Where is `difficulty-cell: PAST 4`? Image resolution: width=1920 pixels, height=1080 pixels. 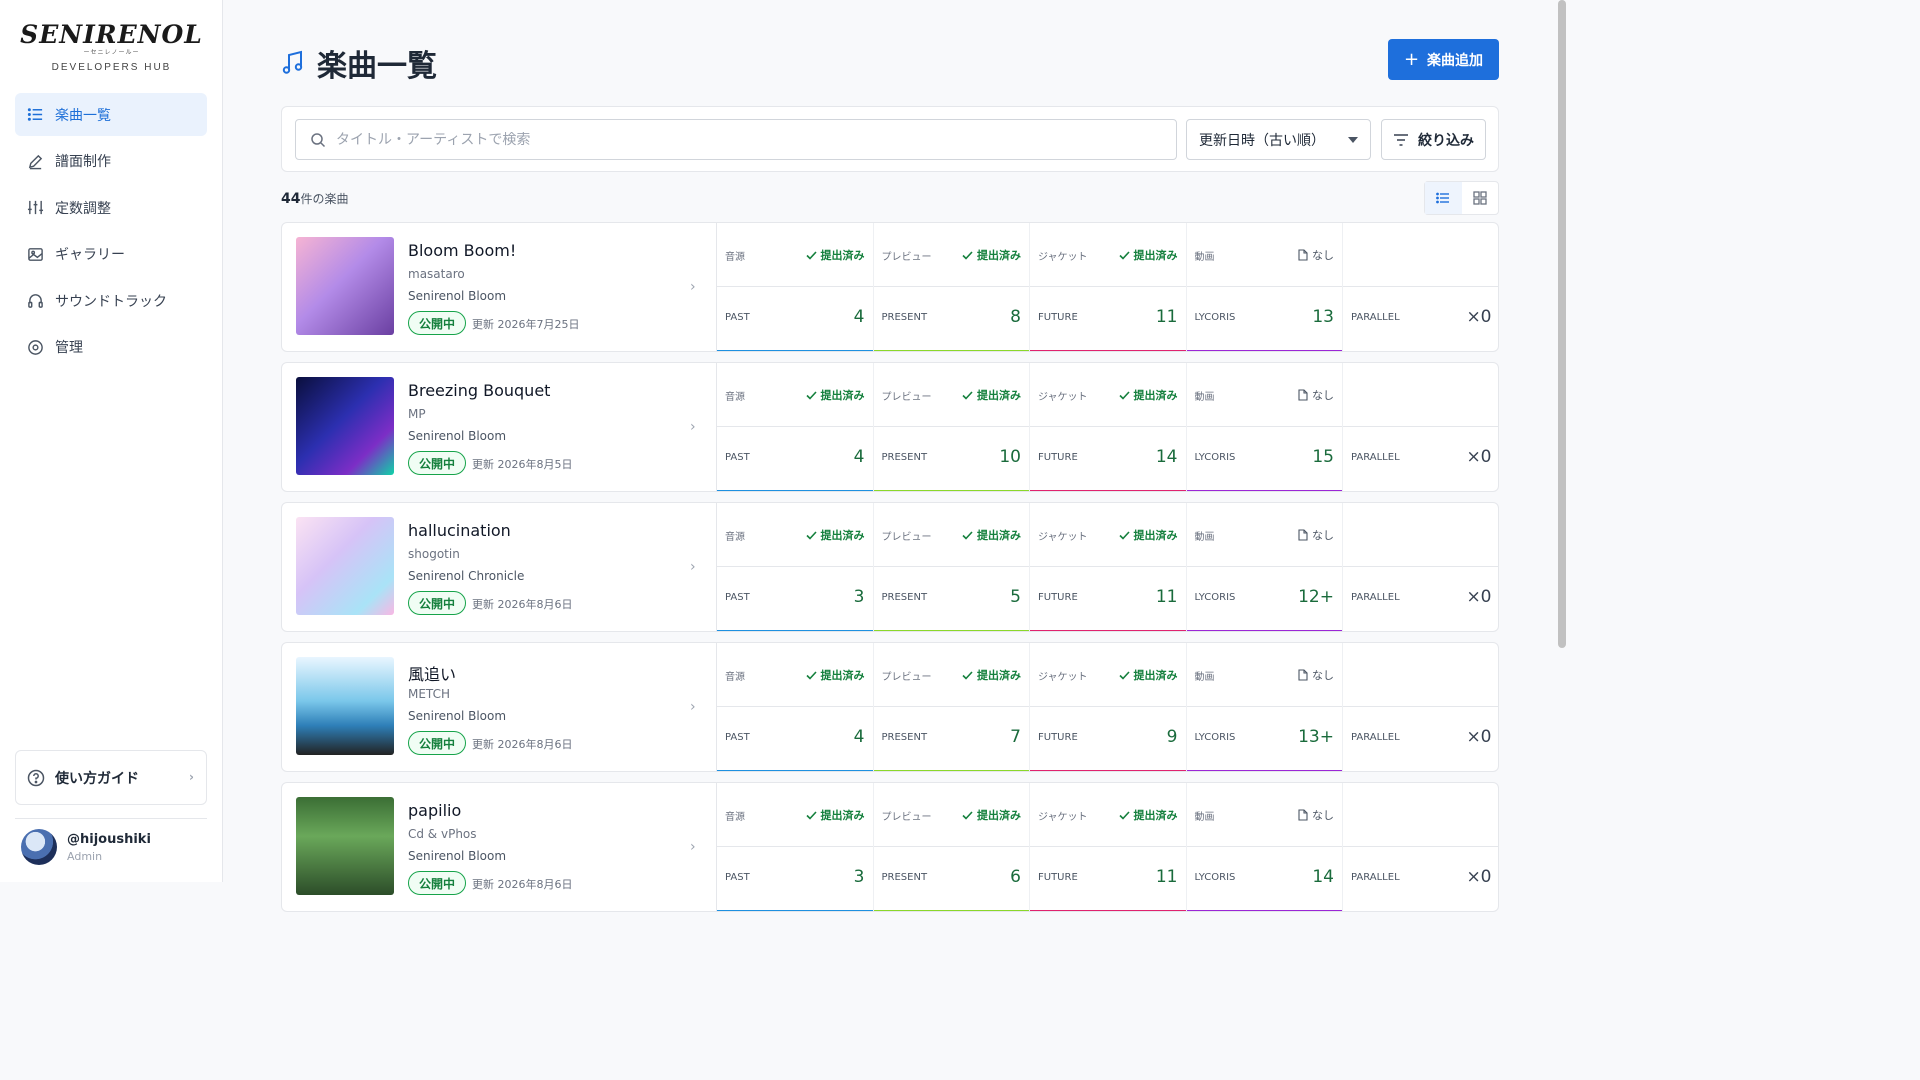 difficulty-cell: PAST 4 is located at coordinates (795, 739).